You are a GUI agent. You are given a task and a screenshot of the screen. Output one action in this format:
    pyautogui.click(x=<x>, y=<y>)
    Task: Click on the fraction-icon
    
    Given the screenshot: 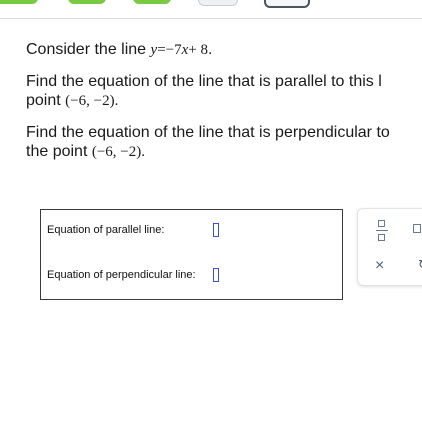 What is the action you would take?
    pyautogui.click(x=382, y=231)
    